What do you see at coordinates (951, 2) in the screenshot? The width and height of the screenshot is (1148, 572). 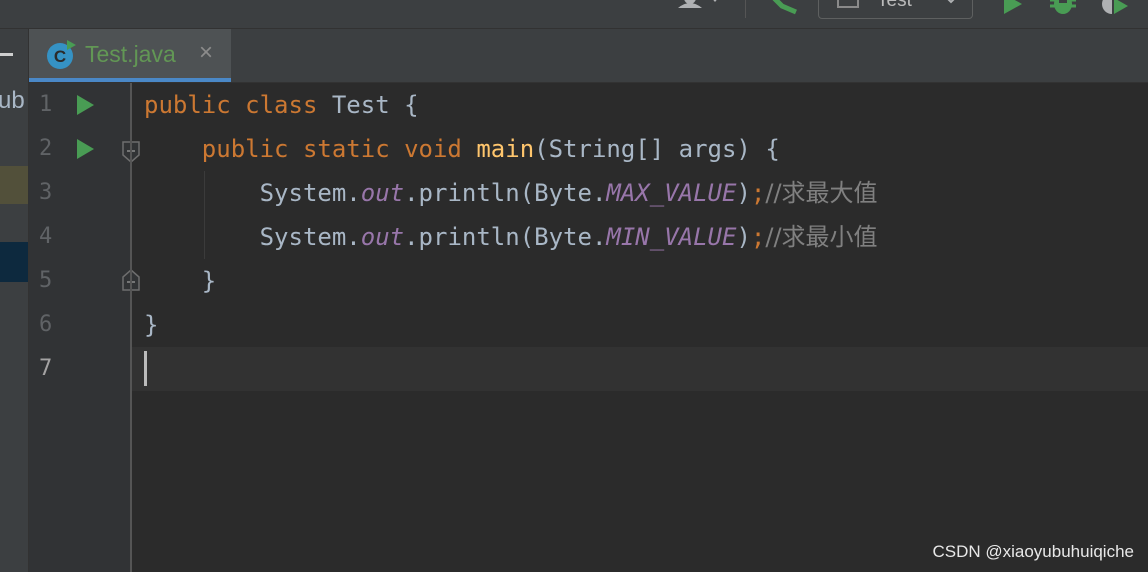 I see `chevron-down-icon` at bounding box center [951, 2].